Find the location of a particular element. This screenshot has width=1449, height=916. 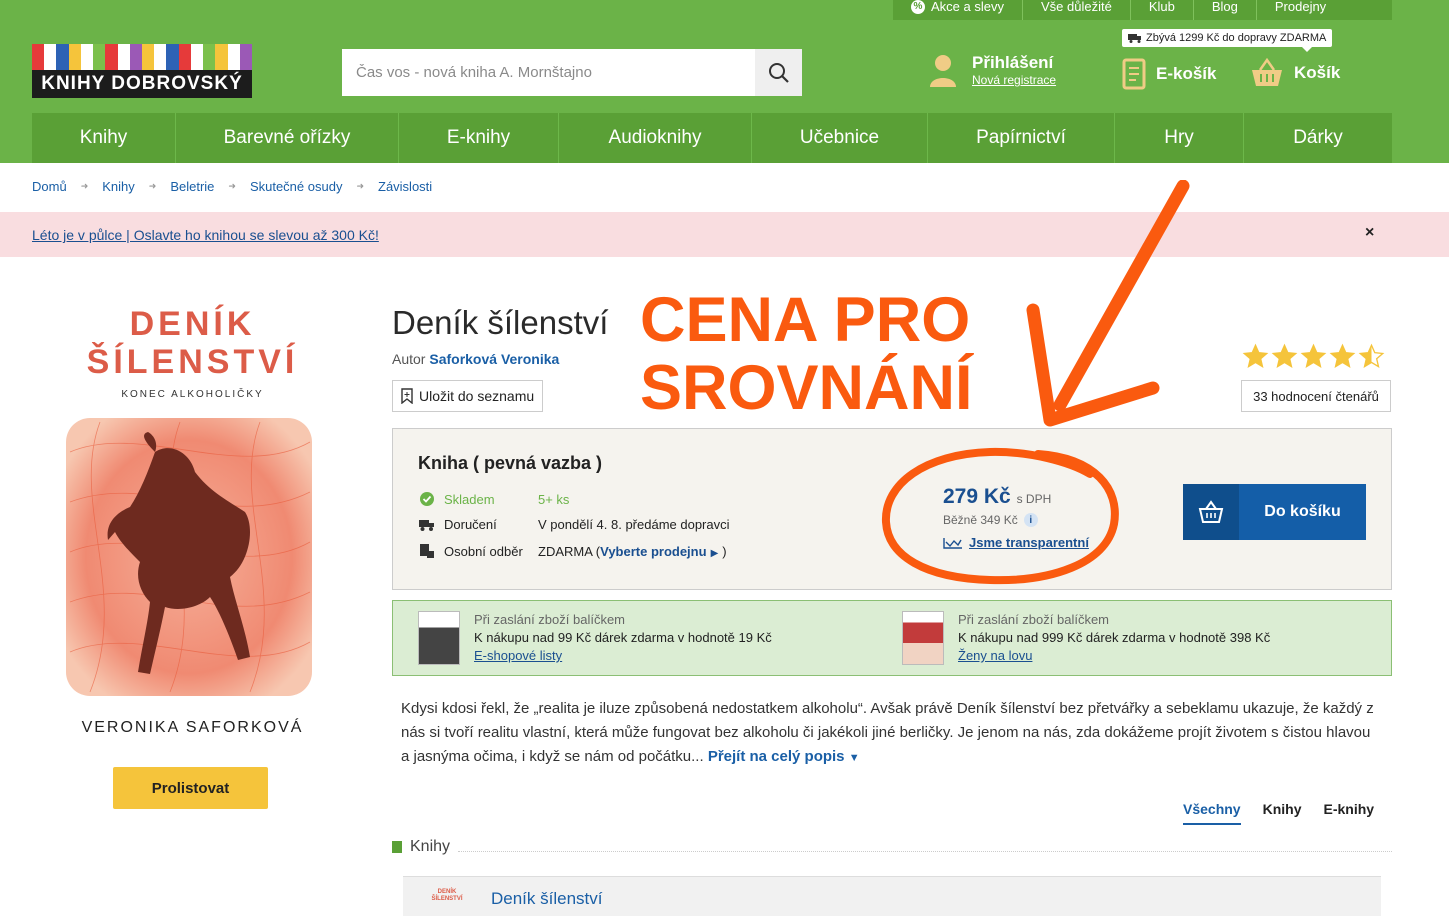

add-to-cart-label: Do košíku is located at coordinates (1302, 511).